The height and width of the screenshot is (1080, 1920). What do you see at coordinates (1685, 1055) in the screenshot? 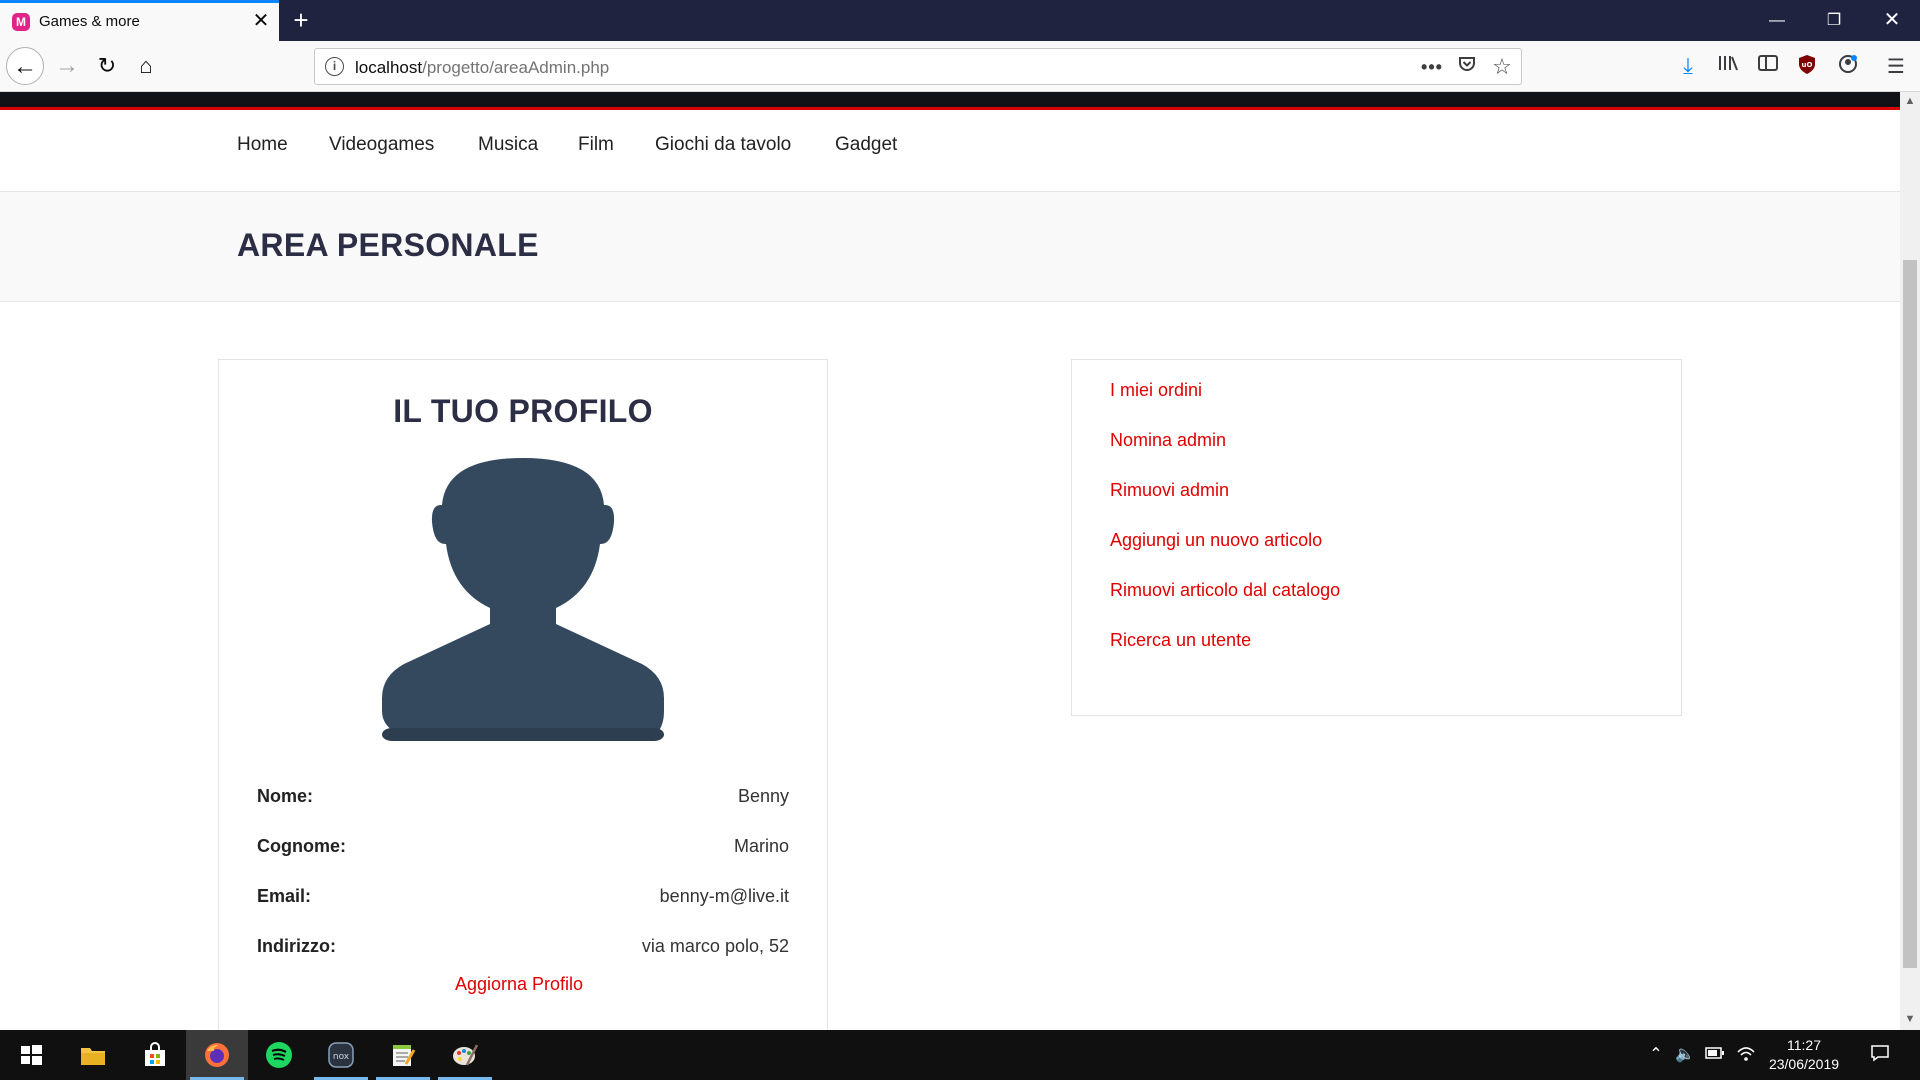
I see `volume-icon: 🔈` at bounding box center [1685, 1055].